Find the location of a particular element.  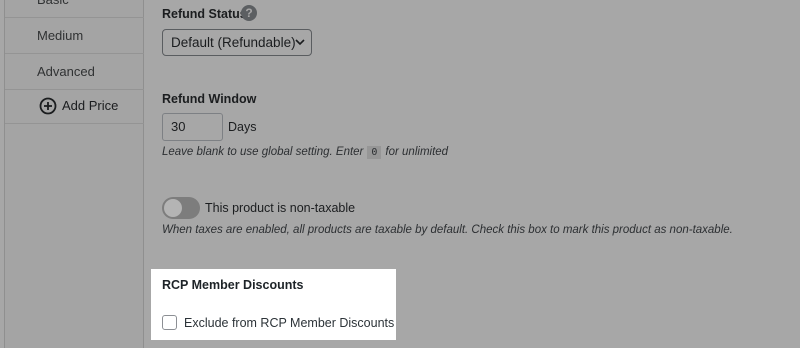

unlimited-code: 0 is located at coordinates (374, 152).